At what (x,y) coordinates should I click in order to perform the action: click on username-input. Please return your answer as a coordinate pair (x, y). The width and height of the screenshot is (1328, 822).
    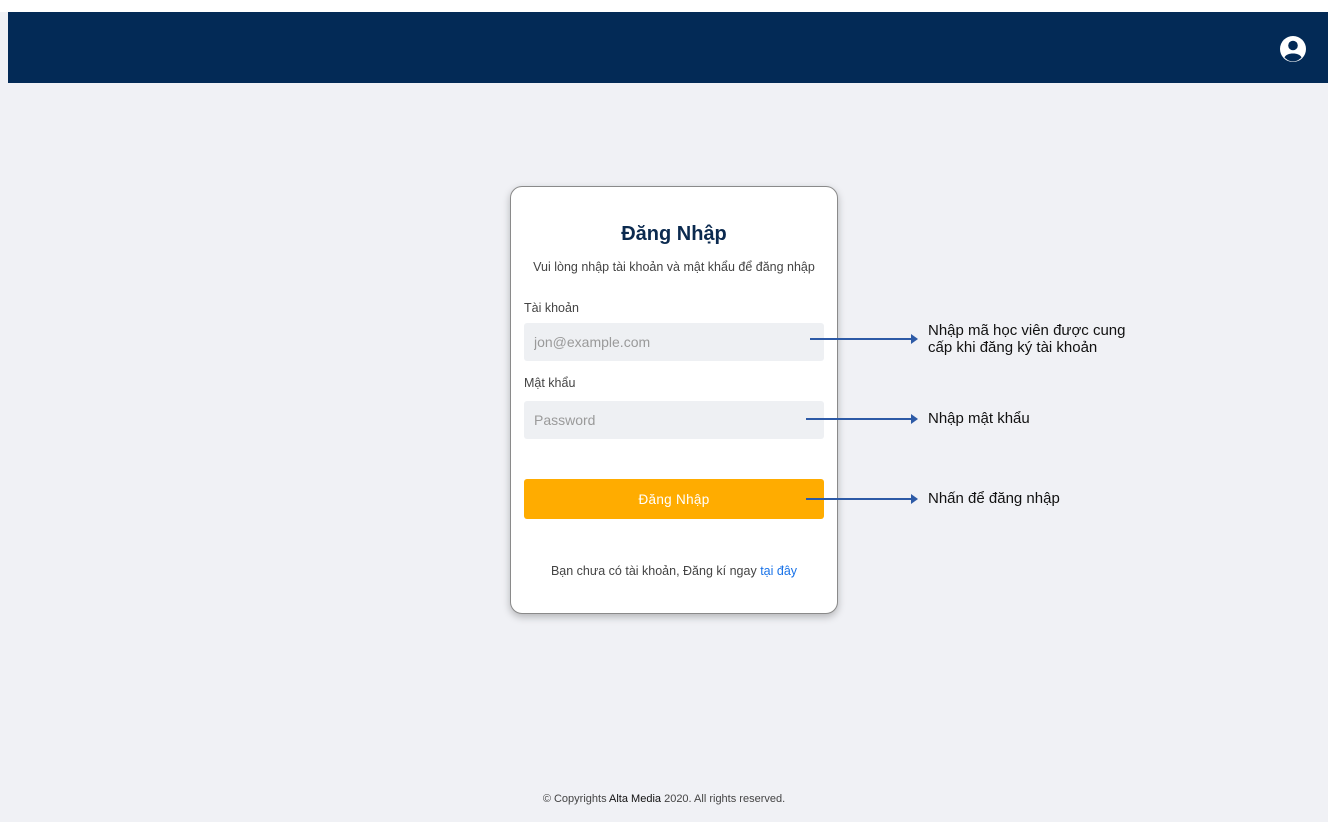
    Looking at the image, I should click on (674, 342).